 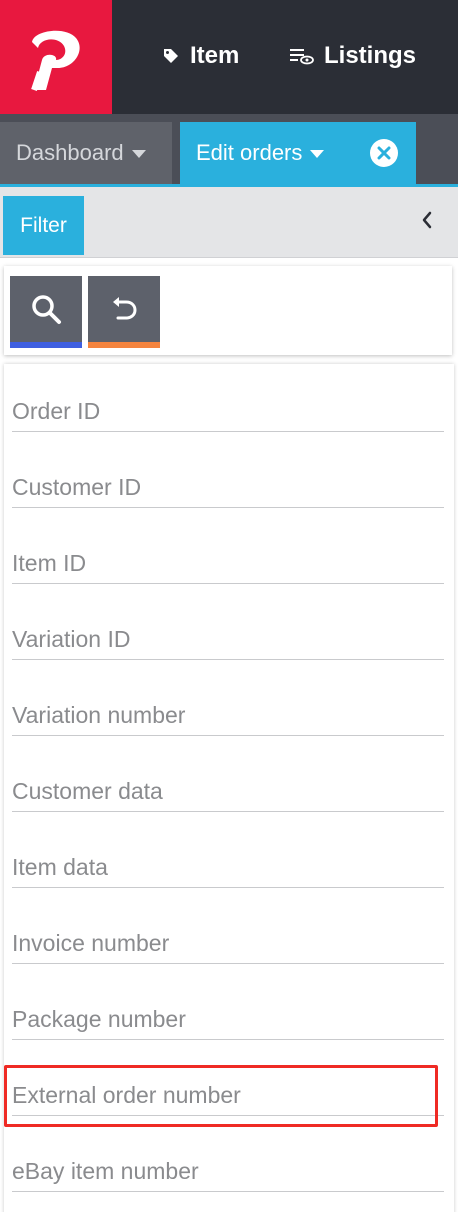 I want to click on highlight-box, so click(x=221, y=1096).